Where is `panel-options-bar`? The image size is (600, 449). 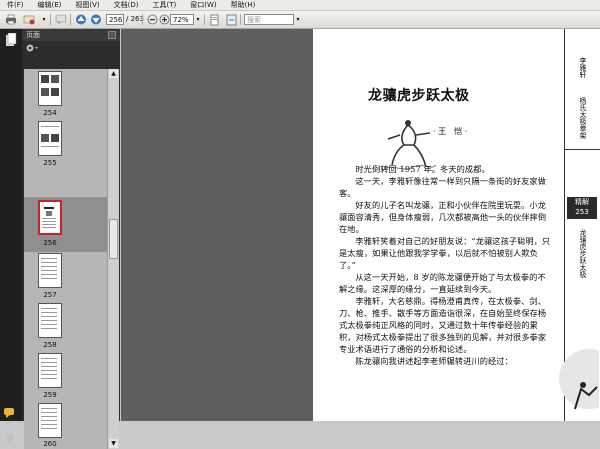
panel-options-bar is located at coordinates (71, 48).